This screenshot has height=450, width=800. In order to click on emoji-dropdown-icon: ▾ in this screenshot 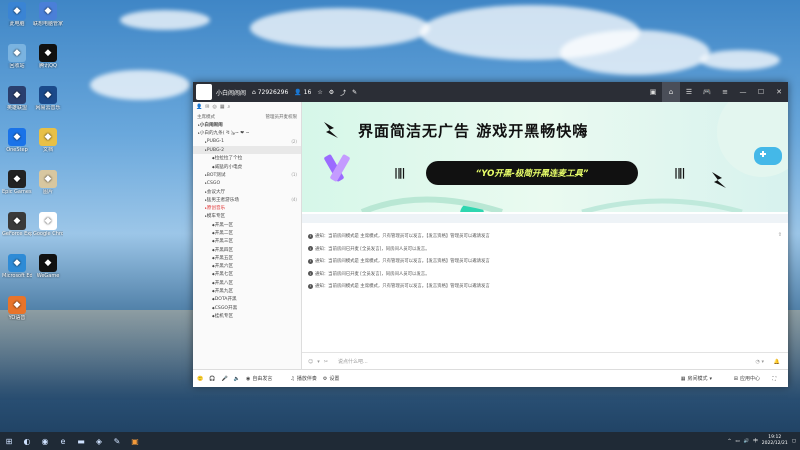, I will do `click(318, 362)`.